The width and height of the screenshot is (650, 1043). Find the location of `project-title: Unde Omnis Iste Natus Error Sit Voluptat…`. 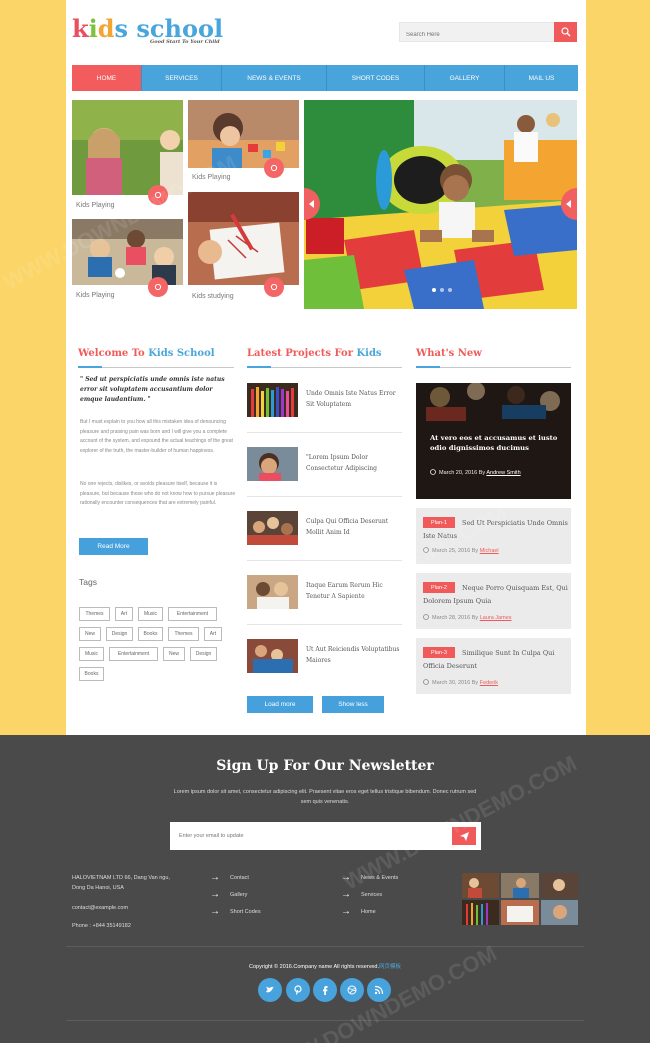

project-title: Unde Omnis Iste Natus Error Sit Voluptat… is located at coordinates (351, 399).